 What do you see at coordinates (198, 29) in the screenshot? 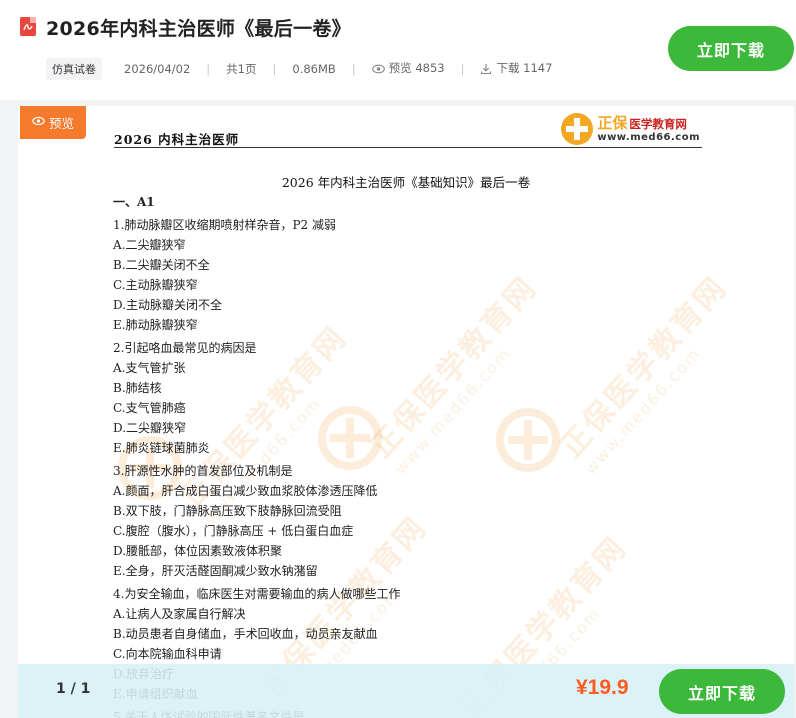
I see `doc-title: 2026年内科主治医师《最后一卷》` at bounding box center [198, 29].